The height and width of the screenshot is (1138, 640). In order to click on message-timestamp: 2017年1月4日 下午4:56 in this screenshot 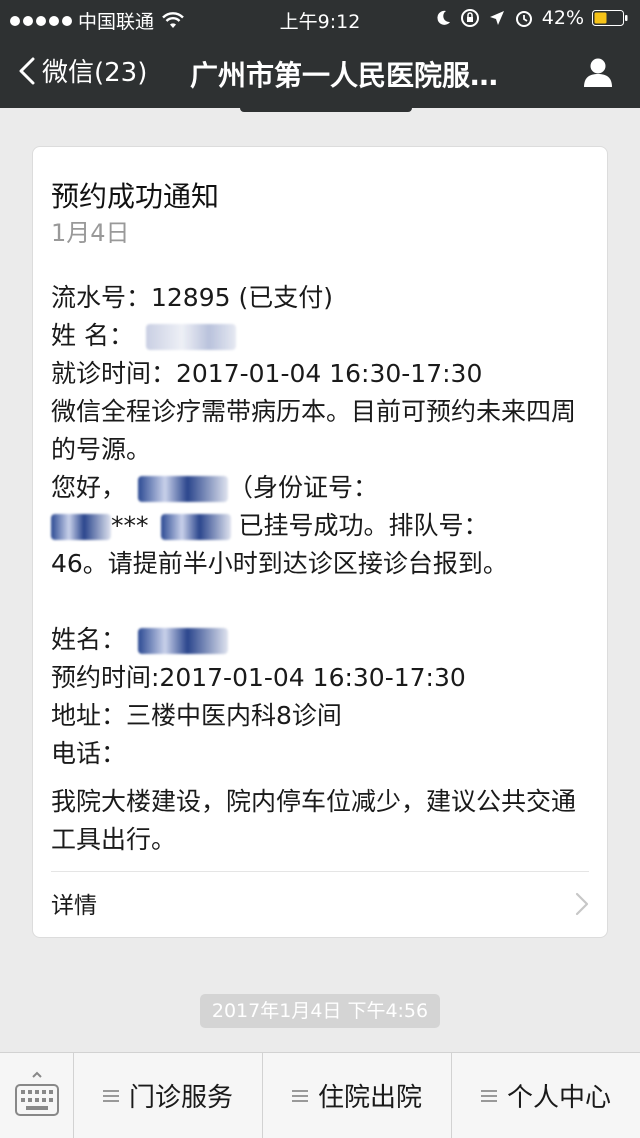, I will do `click(320, 1011)`.